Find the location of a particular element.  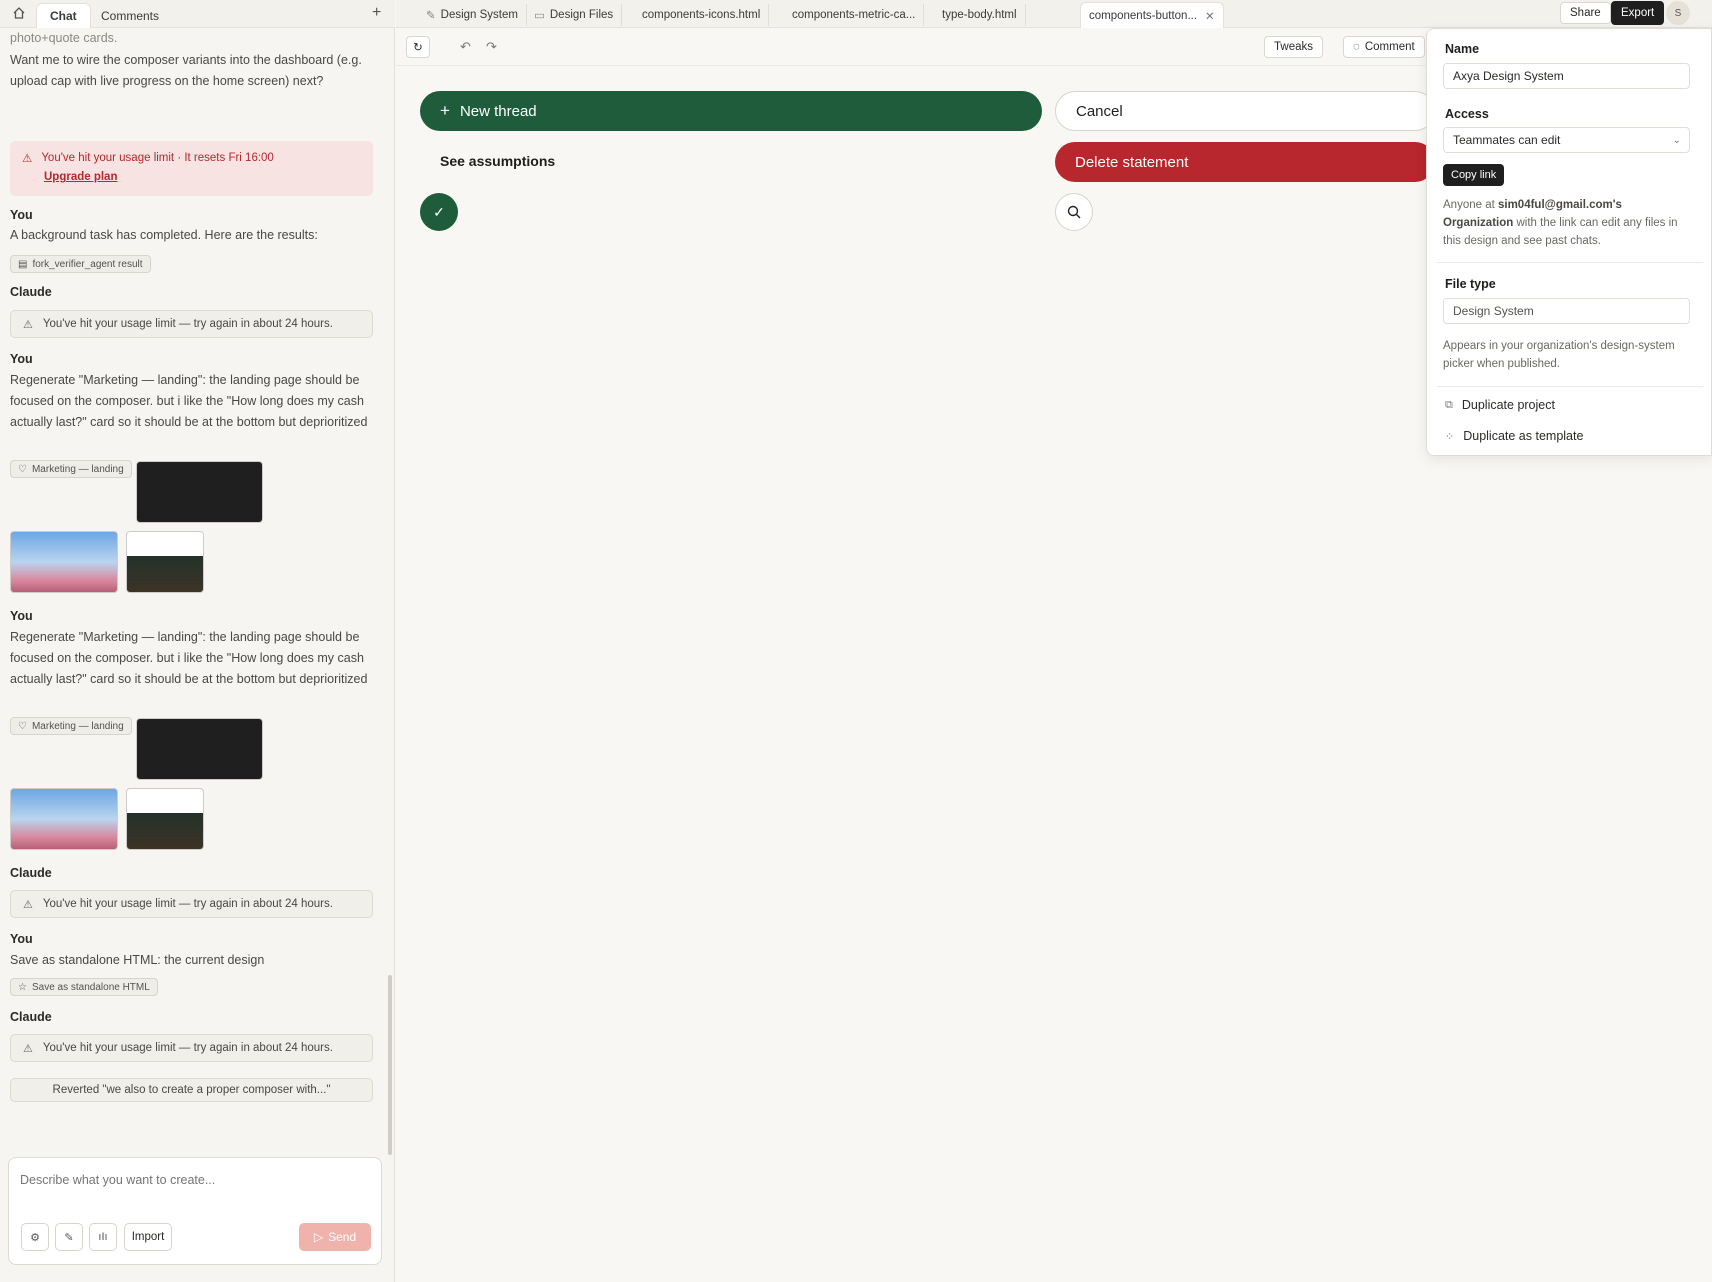

pen-icon: ✎ is located at coordinates (431, 16).